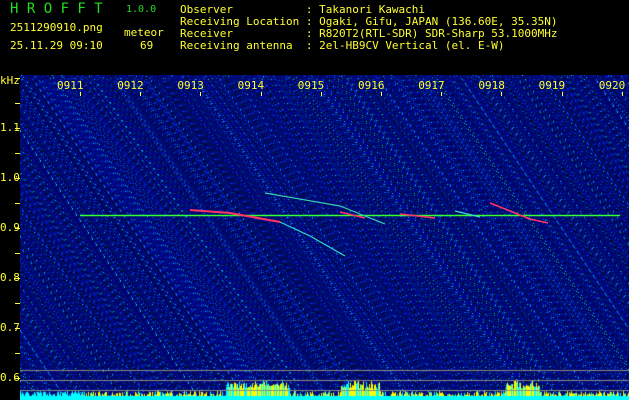  What do you see at coordinates (612, 85) in the screenshot?
I see `time-tick-label: 0920` at bounding box center [612, 85].